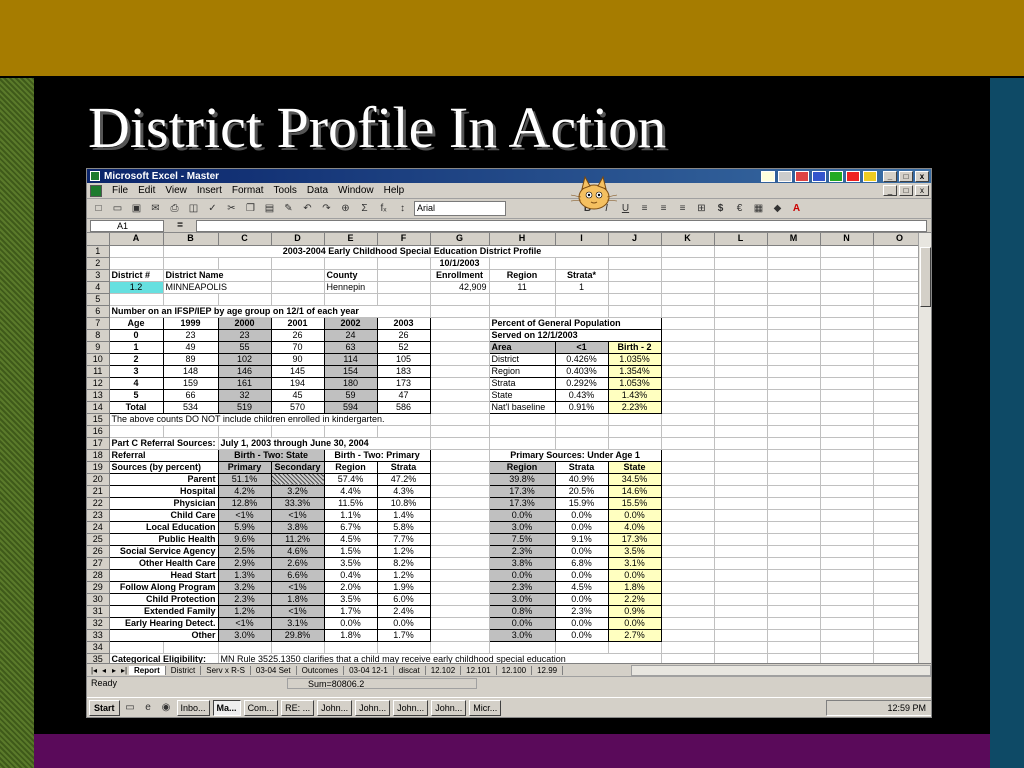 The height and width of the screenshot is (768, 1024). I want to click on primary-strata: 7.7%, so click(403, 539).